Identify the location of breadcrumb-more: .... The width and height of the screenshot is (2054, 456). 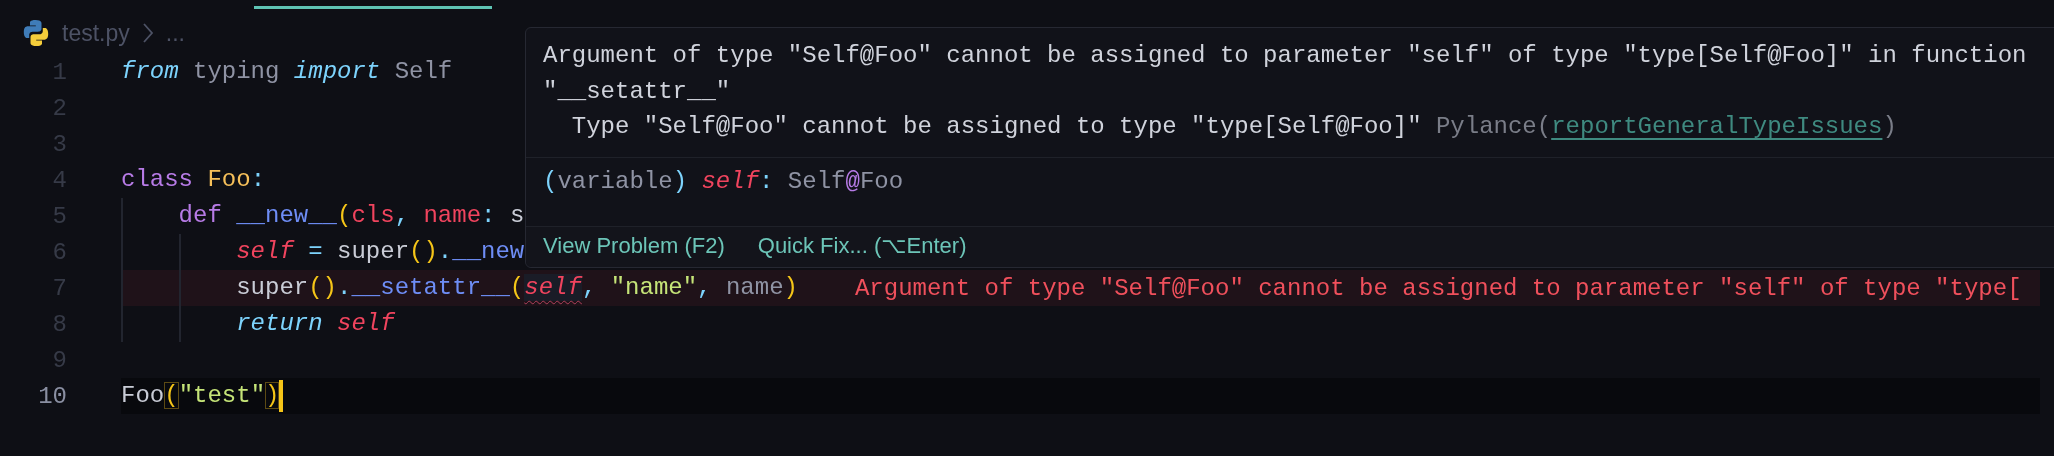
(175, 33).